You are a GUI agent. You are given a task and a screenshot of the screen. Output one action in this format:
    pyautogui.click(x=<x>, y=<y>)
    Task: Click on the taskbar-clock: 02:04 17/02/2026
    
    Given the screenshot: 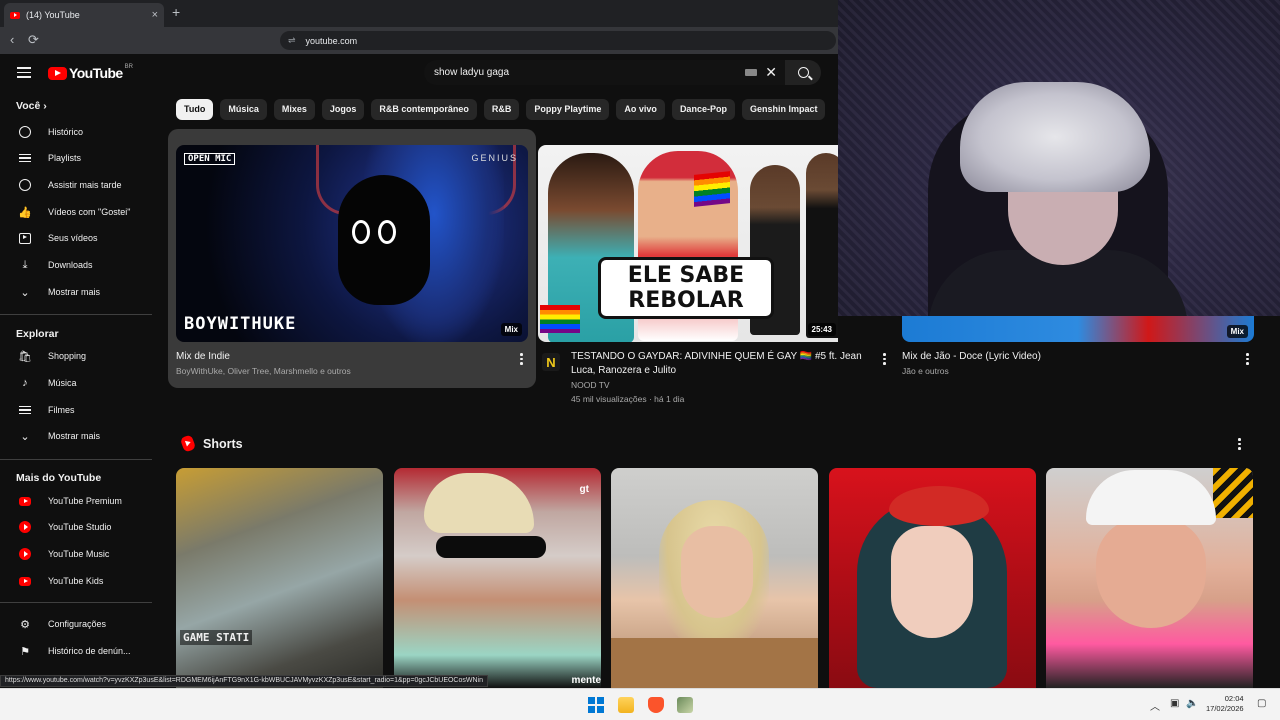 What is the action you would take?
    pyautogui.click(x=1225, y=704)
    